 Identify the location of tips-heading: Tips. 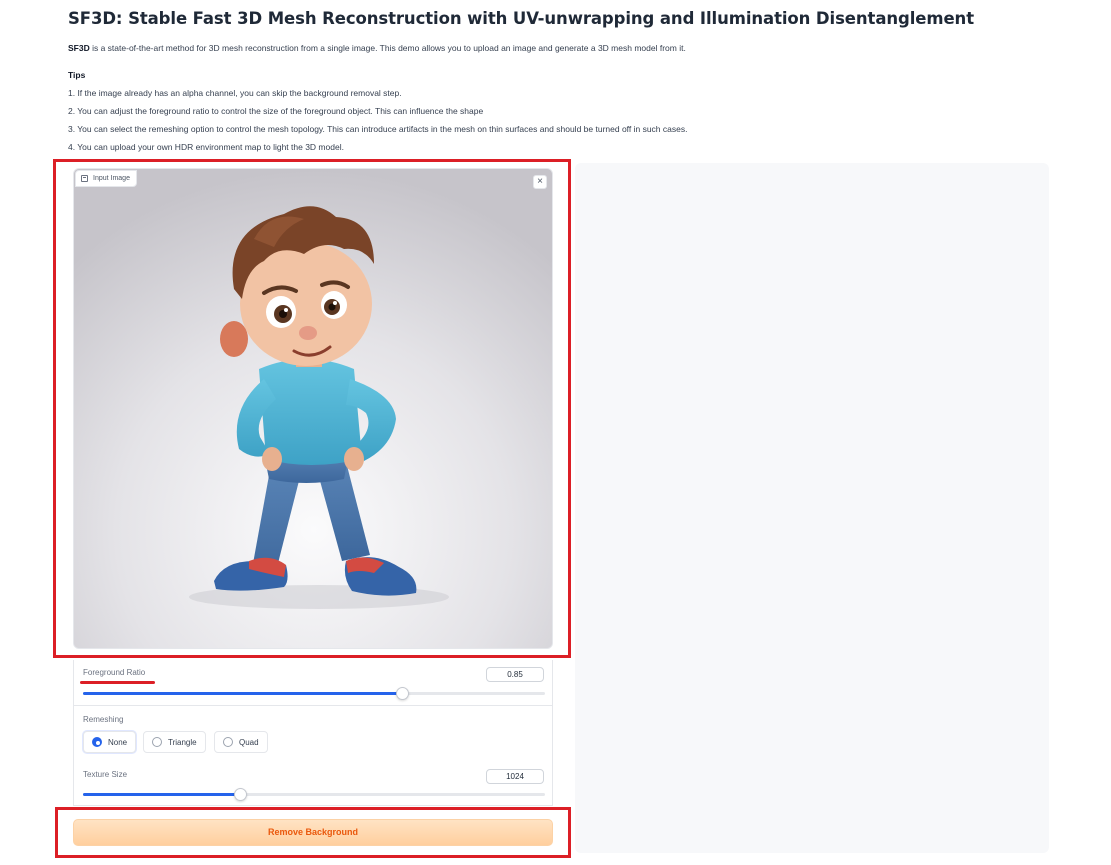
(77, 75).